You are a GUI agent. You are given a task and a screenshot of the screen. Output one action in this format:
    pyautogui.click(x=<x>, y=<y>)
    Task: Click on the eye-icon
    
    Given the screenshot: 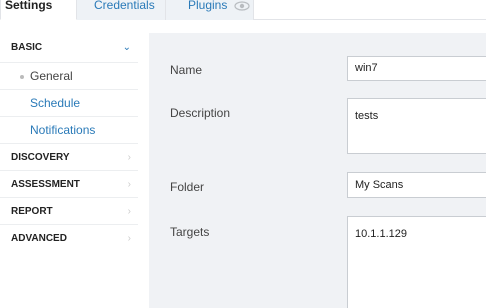 What is the action you would take?
    pyautogui.click(x=242, y=6)
    